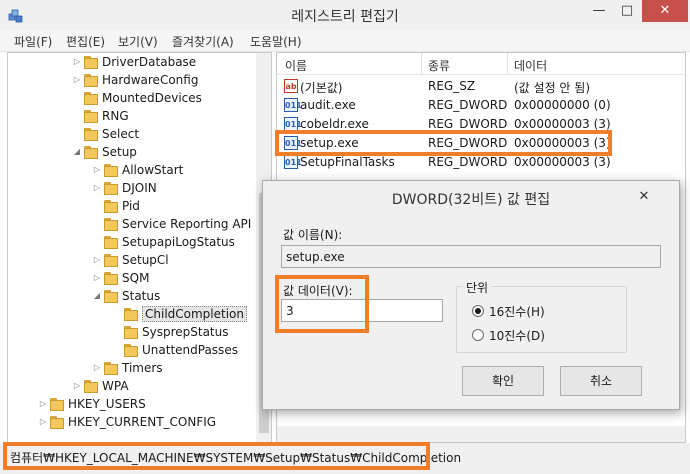  What do you see at coordinates (276, 41) in the screenshot?
I see `menu-help: 도움말(H)` at bounding box center [276, 41].